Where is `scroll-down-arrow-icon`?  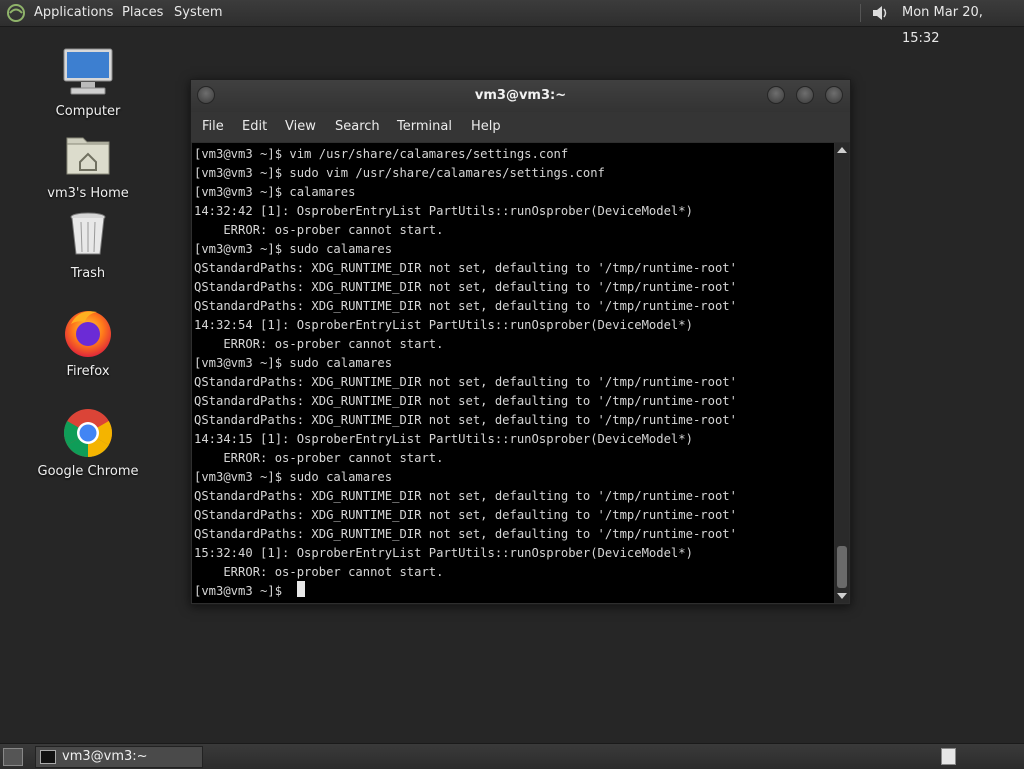 scroll-down-arrow-icon is located at coordinates (842, 596).